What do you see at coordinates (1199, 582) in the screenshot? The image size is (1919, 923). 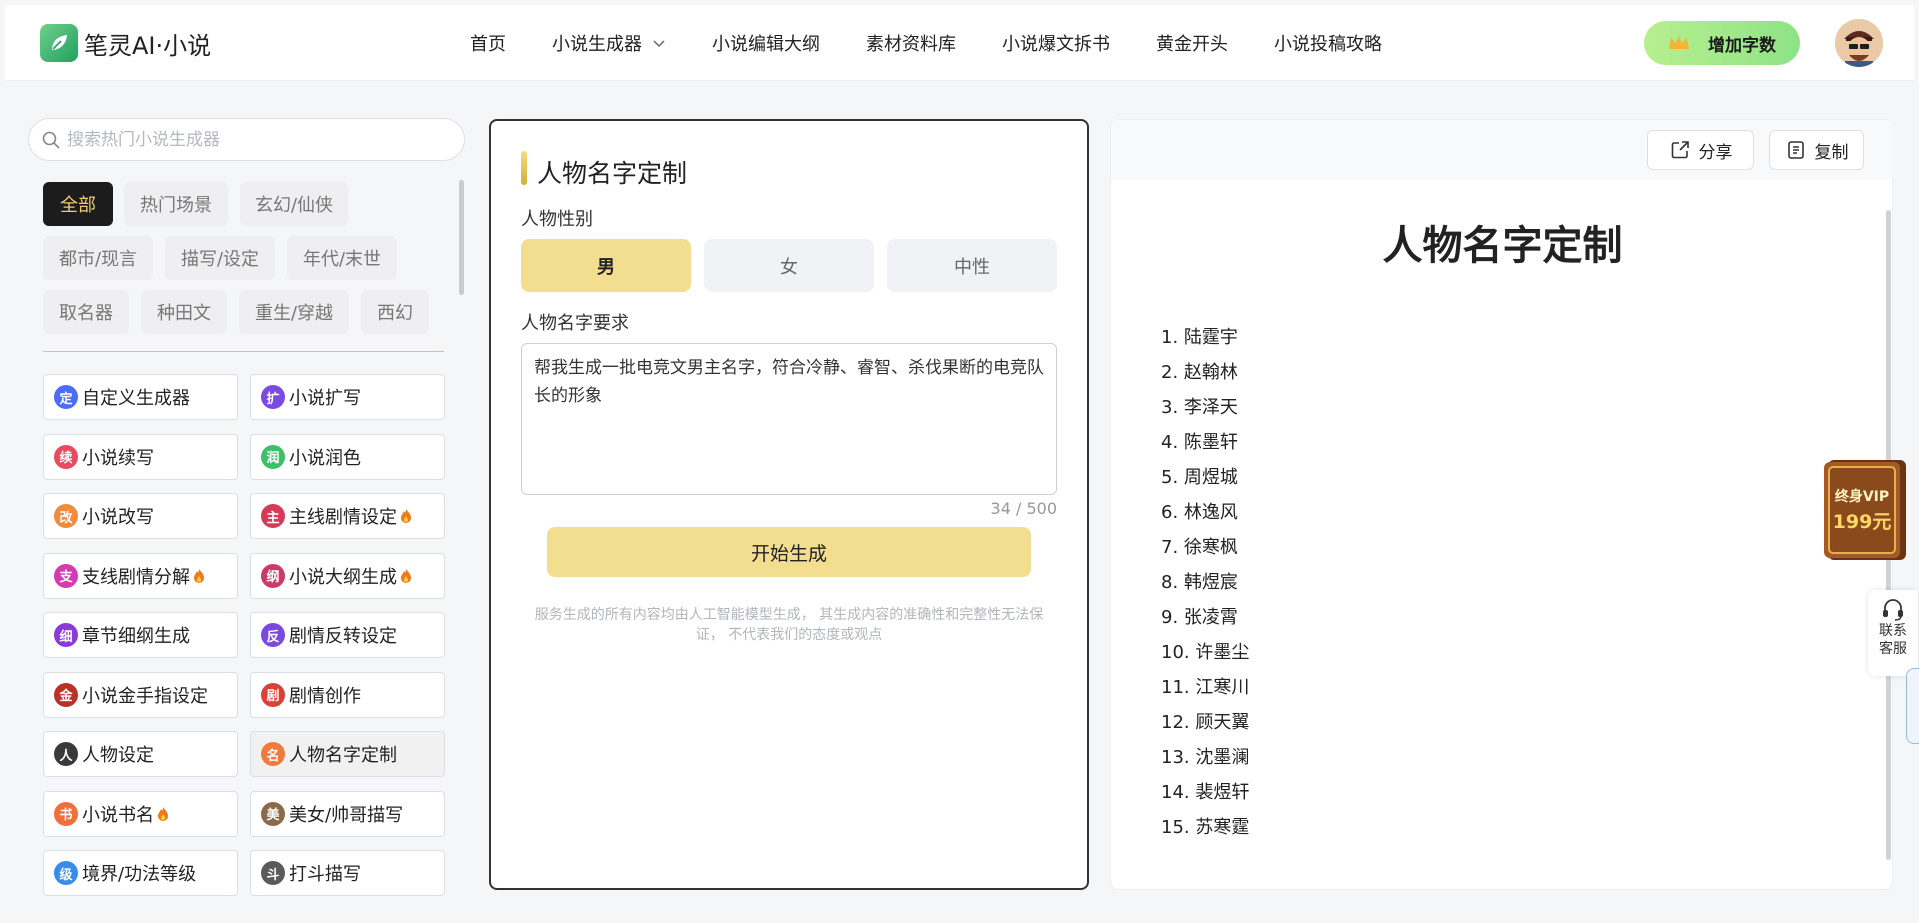 I see `generated-name-item: 8. 韩煜宸` at bounding box center [1199, 582].